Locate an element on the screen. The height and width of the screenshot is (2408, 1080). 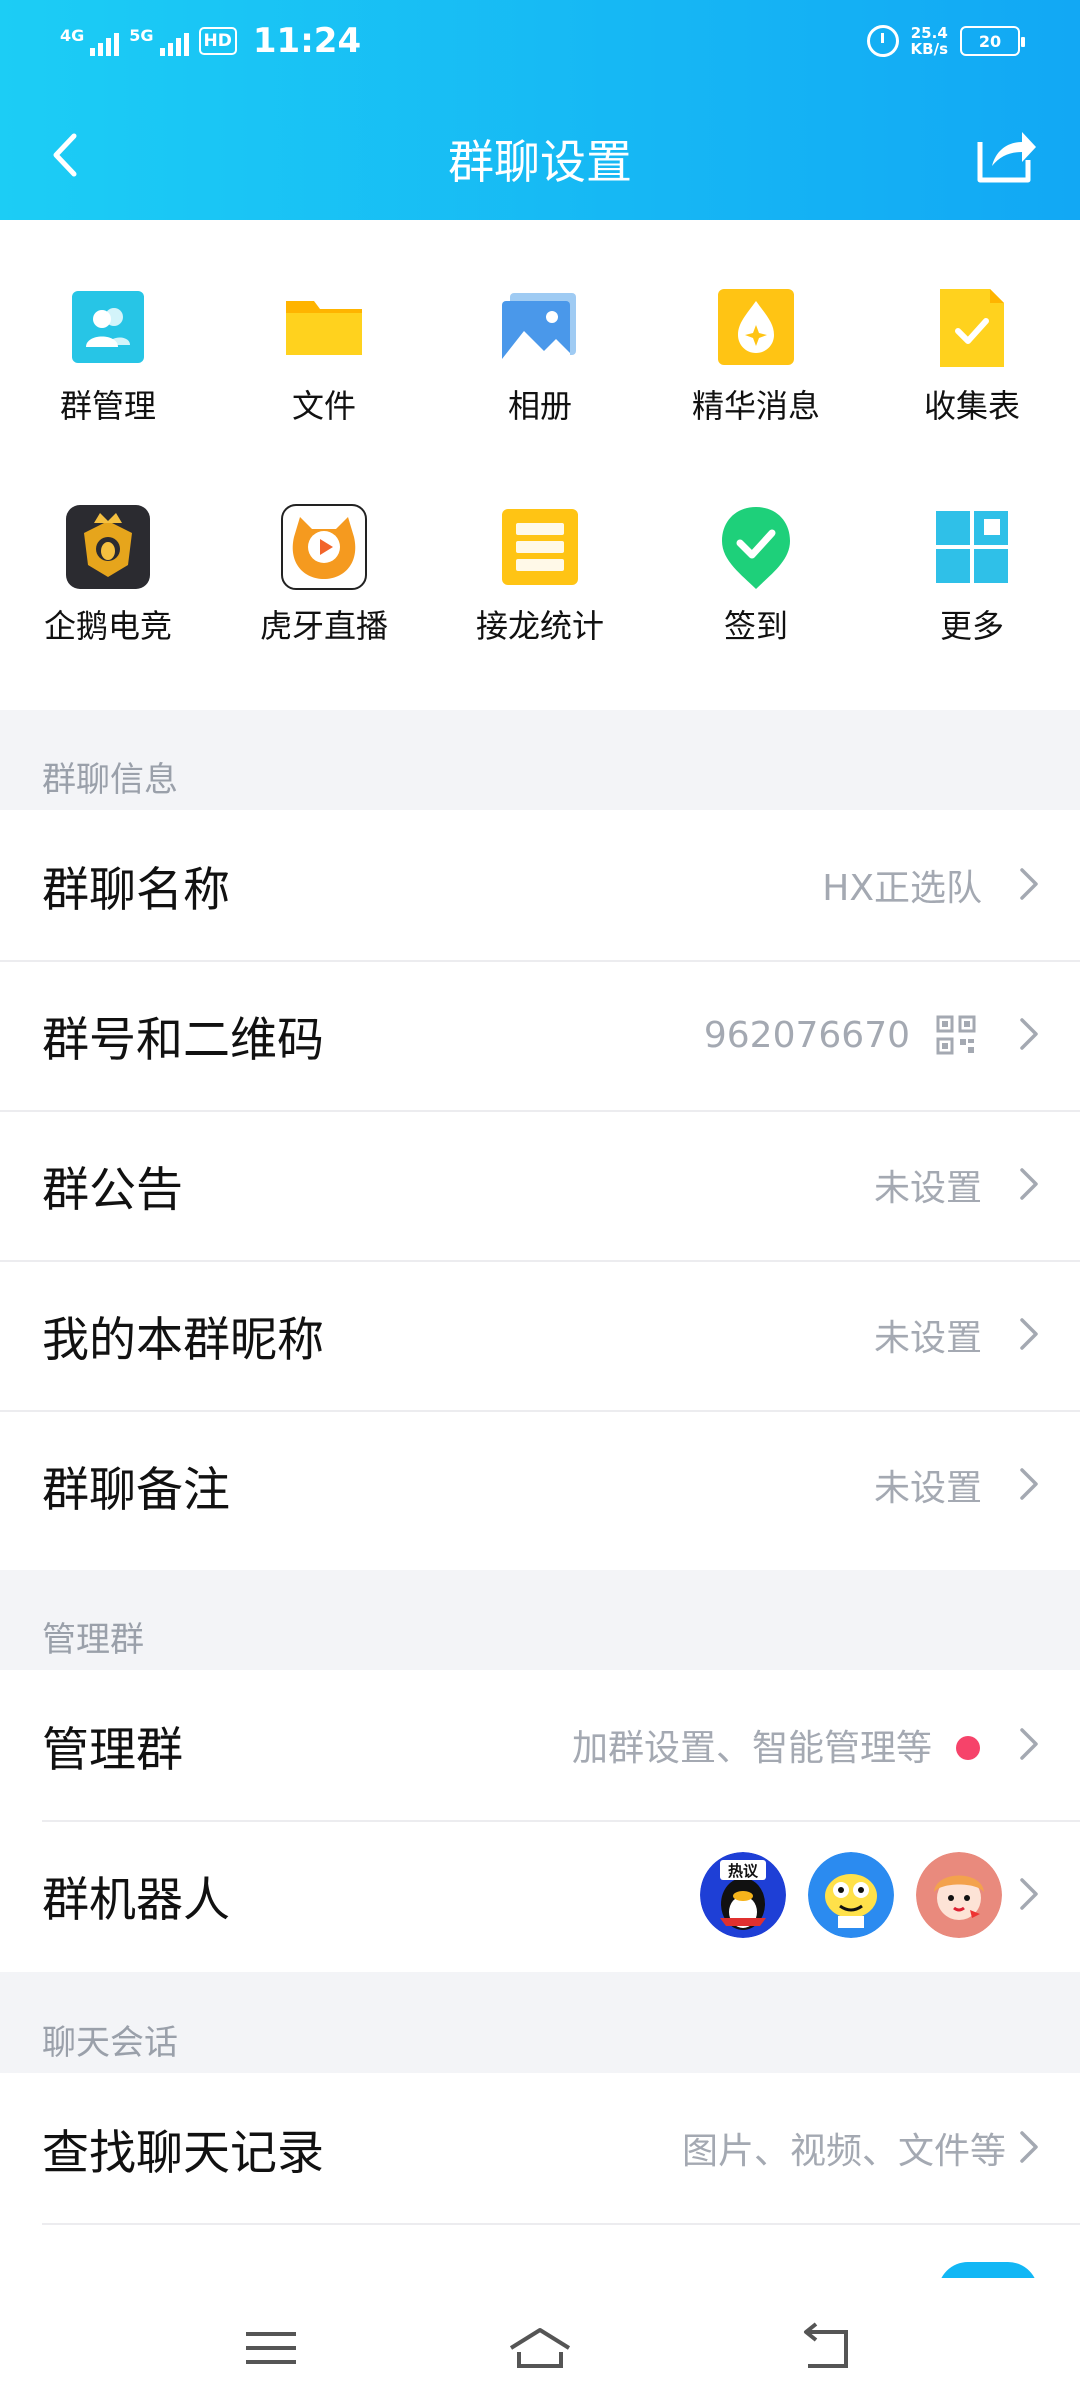
grid-item-form: 收集表 is located at coordinates (972, 355).